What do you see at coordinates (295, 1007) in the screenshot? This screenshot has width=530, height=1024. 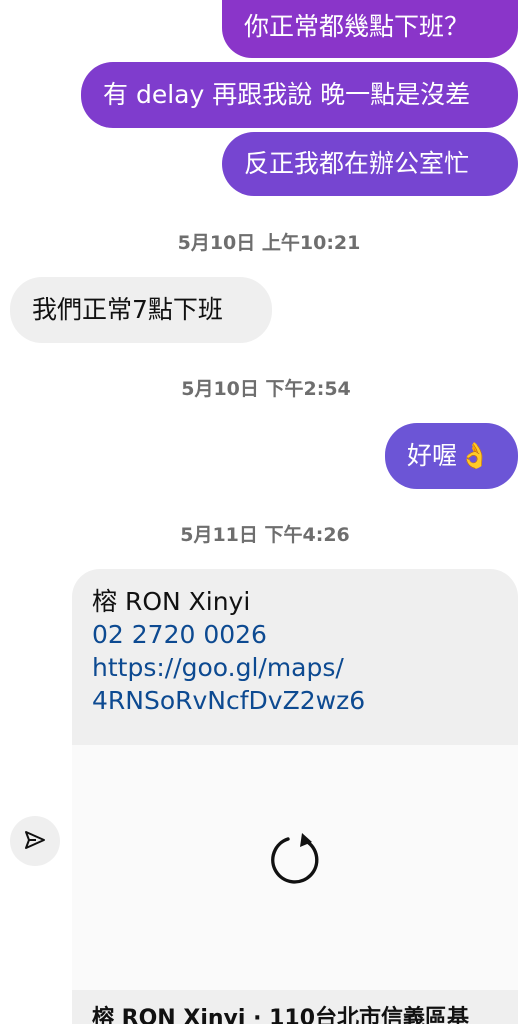 I see `link-preview-title: 榕 RON Xinyi · 110台北市信義區基` at bounding box center [295, 1007].